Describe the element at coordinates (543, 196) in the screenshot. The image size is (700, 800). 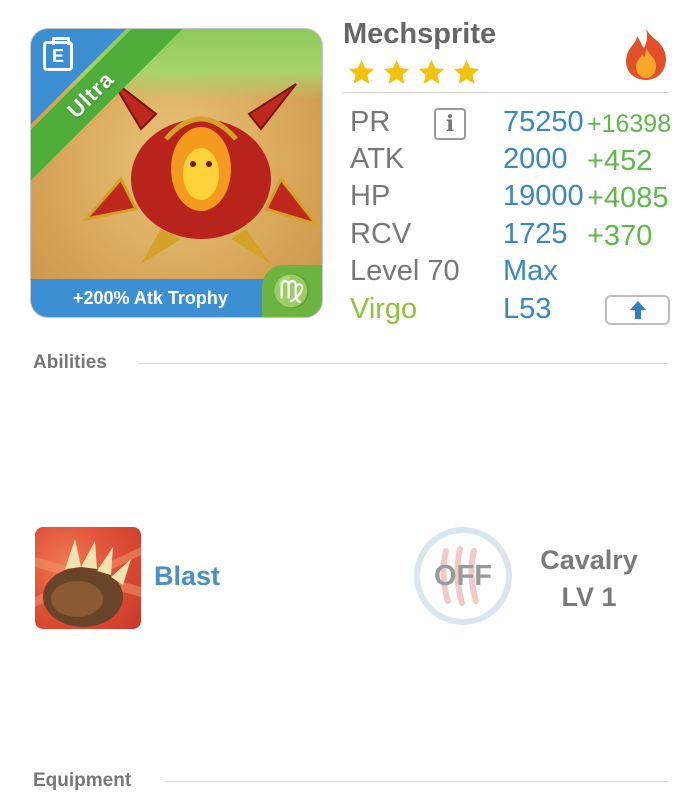
I see `hp-value: 19000` at that location.